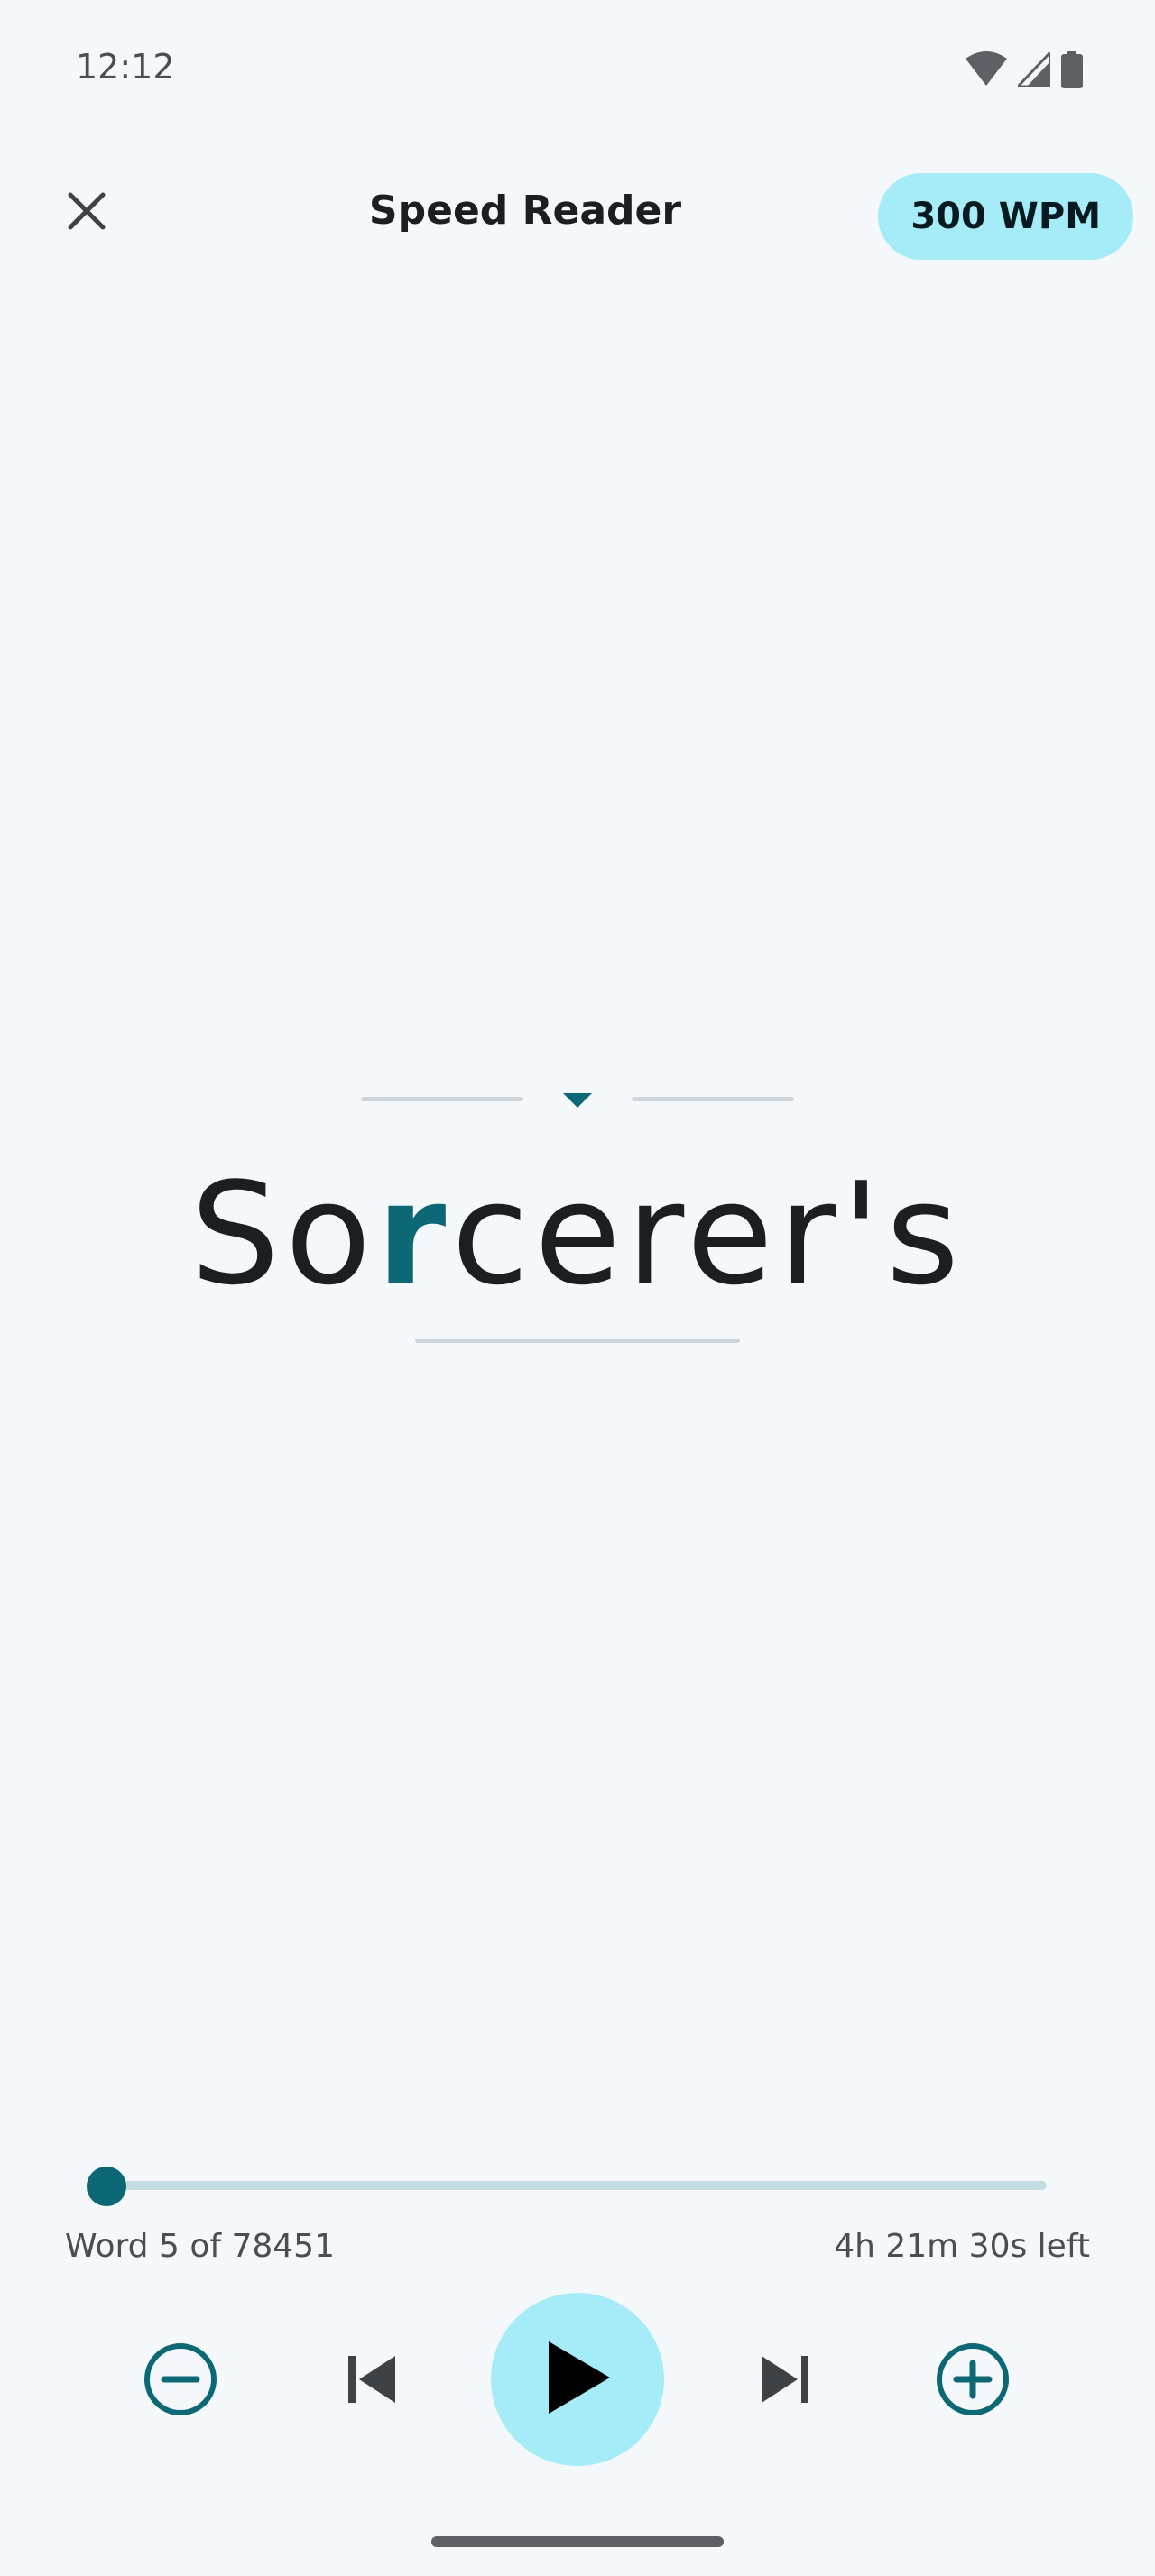 Image resolution: width=1155 pixels, height=2576 pixels. I want to click on playback-controls, so click(577, 2381).